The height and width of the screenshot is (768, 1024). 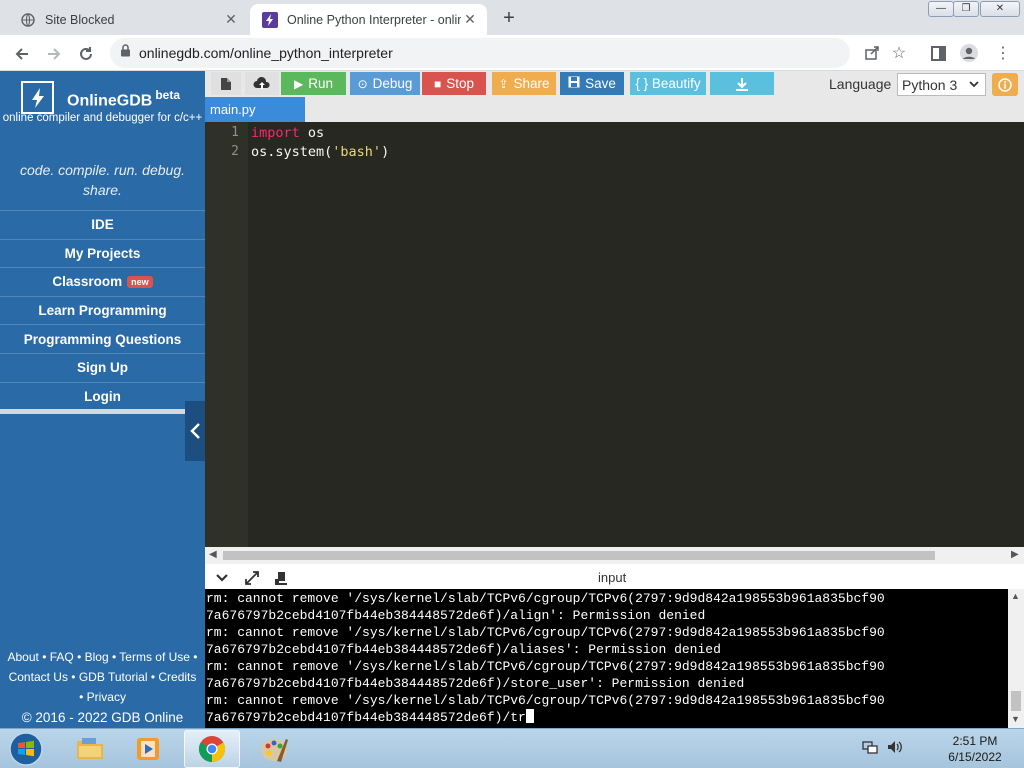 What do you see at coordinates (110, 101) in the screenshot?
I see `brand-text: OnlineGDB` at bounding box center [110, 101].